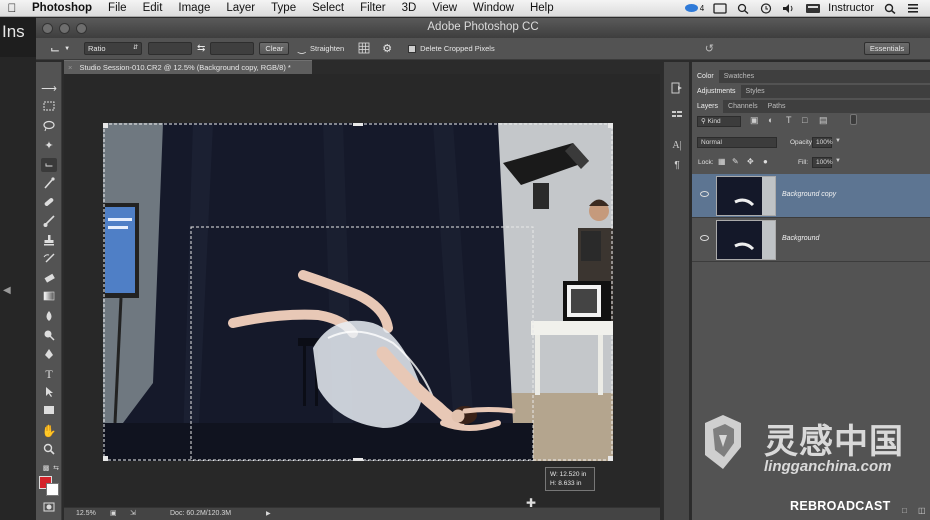  Describe the element at coordinates (49, 89) in the screenshot. I see `move-tool-icon: ⟶` at that location.